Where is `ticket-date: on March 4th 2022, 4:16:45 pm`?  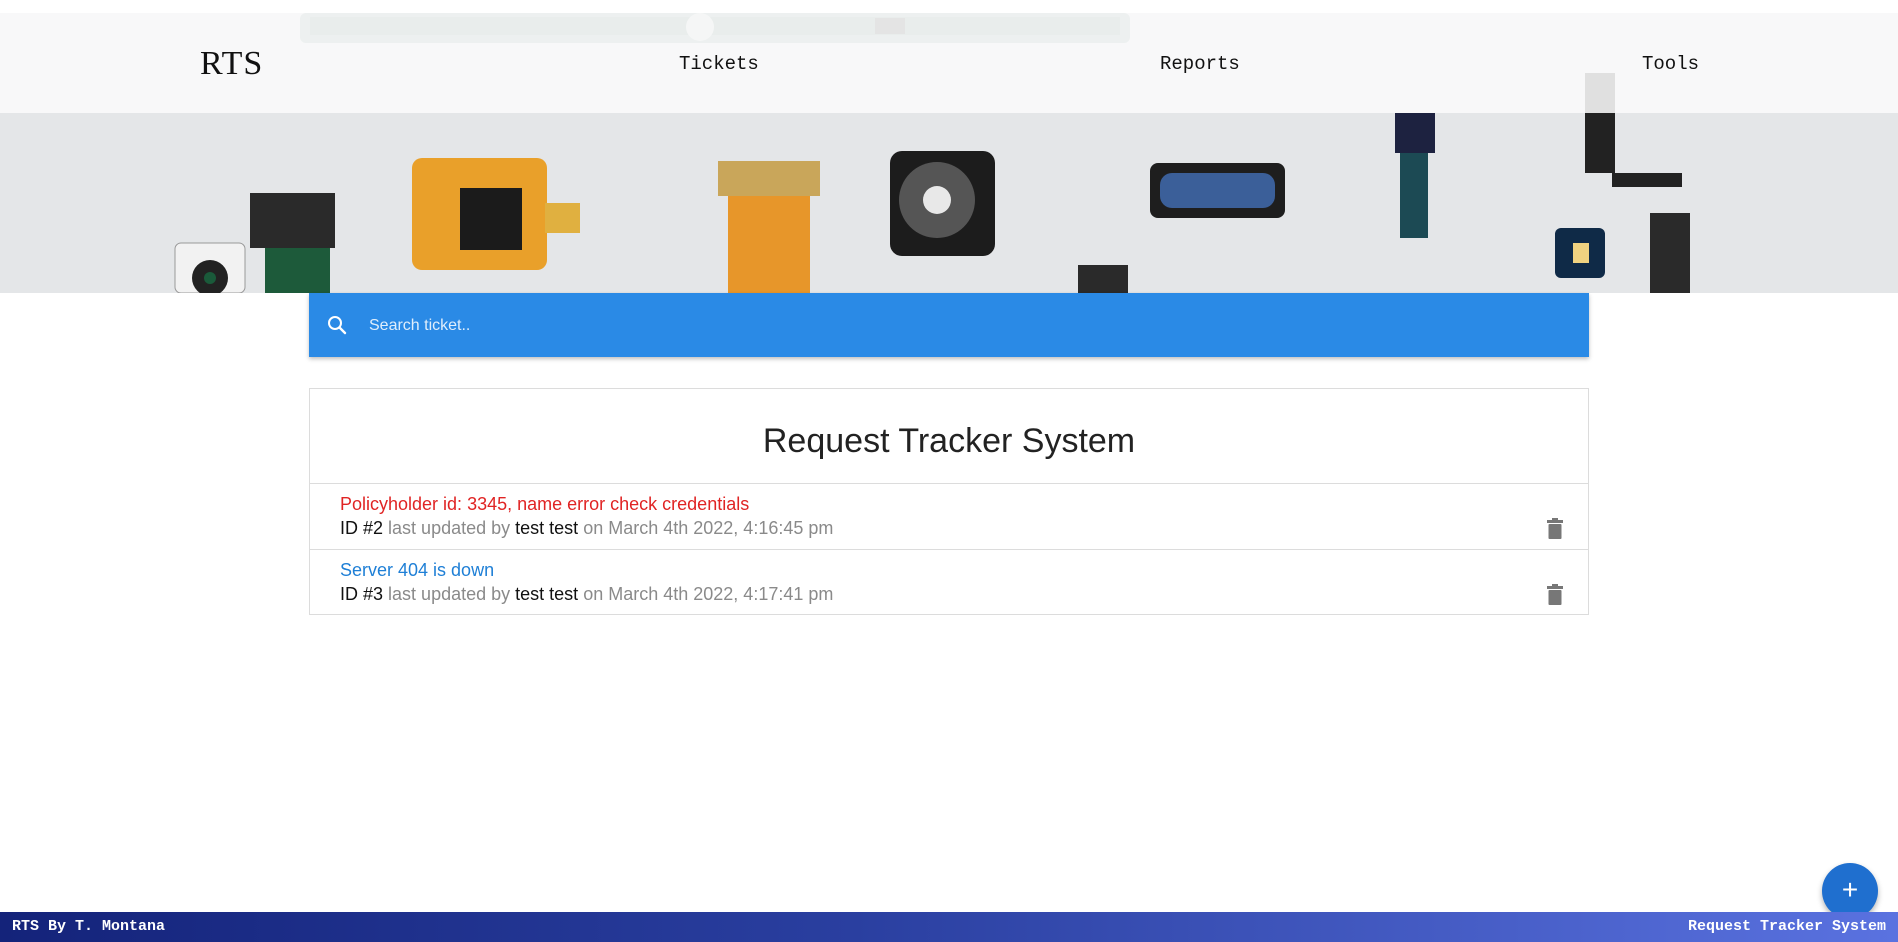 ticket-date: on March 4th 2022, 4:16:45 pm is located at coordinates (708, 528).